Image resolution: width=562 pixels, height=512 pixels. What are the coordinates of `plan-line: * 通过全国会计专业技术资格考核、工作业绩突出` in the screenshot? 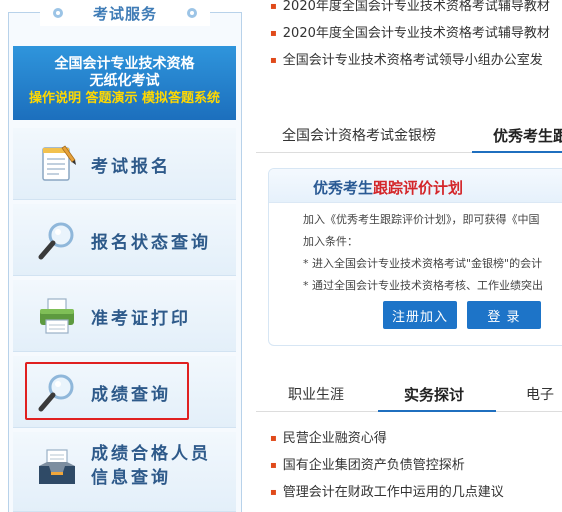 It's located at (423, 285).